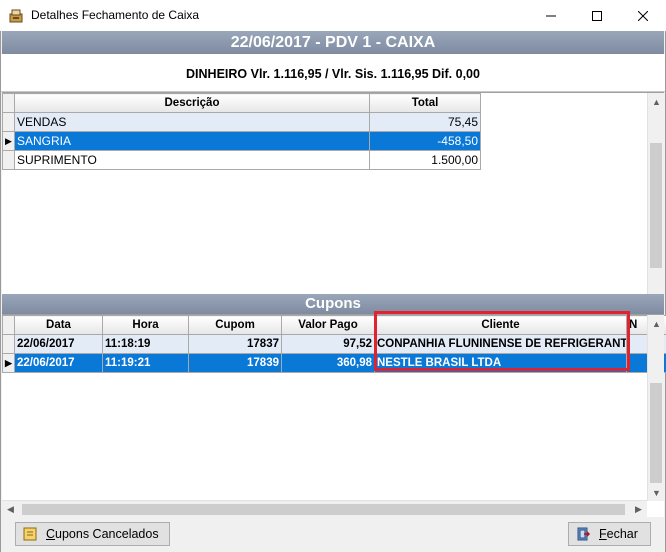 This screenshot has width=666, height=552. What do you see at coordinates (58, 325) in the screenshot?
I see `column-header-data: Data` at bounding box center [58, 325].